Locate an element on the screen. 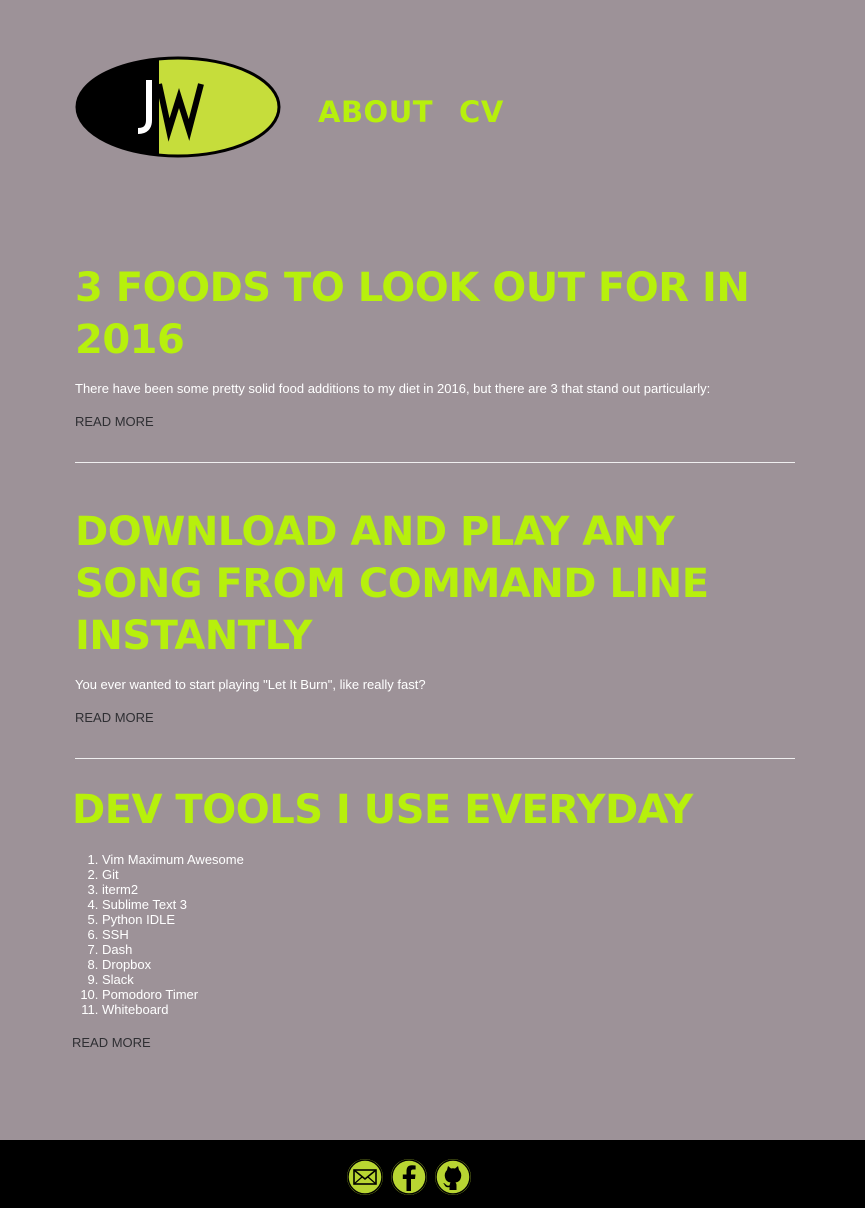  facebook-icon is located at coordinates (409, 1177).